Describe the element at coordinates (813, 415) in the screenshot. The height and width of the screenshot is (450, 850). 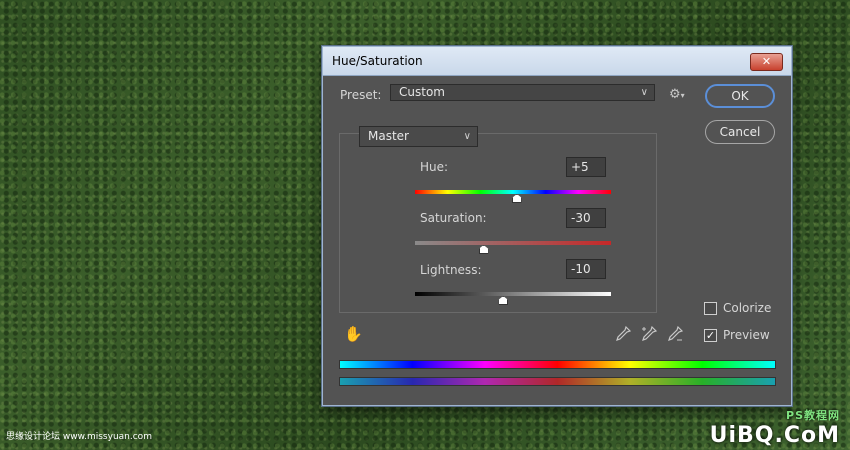
I see `logo-subtext: PS教程网` at that location.